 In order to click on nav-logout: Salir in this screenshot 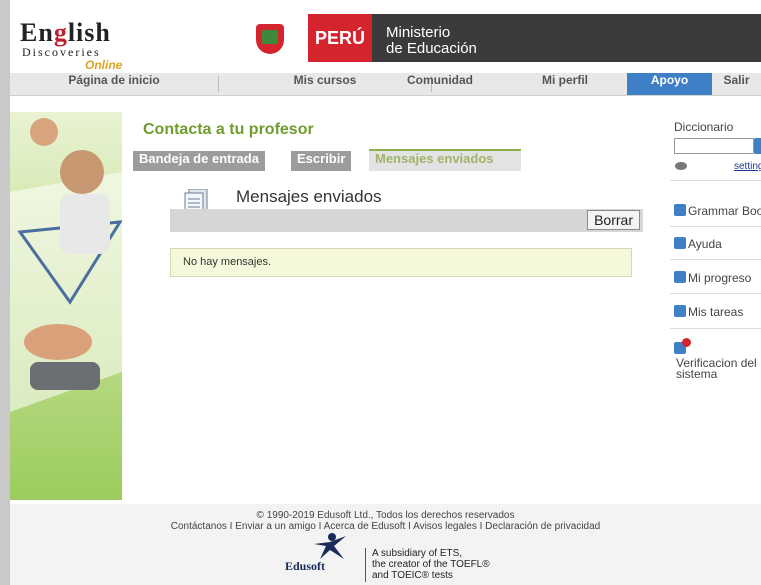, I will do `click(736, 84)`.